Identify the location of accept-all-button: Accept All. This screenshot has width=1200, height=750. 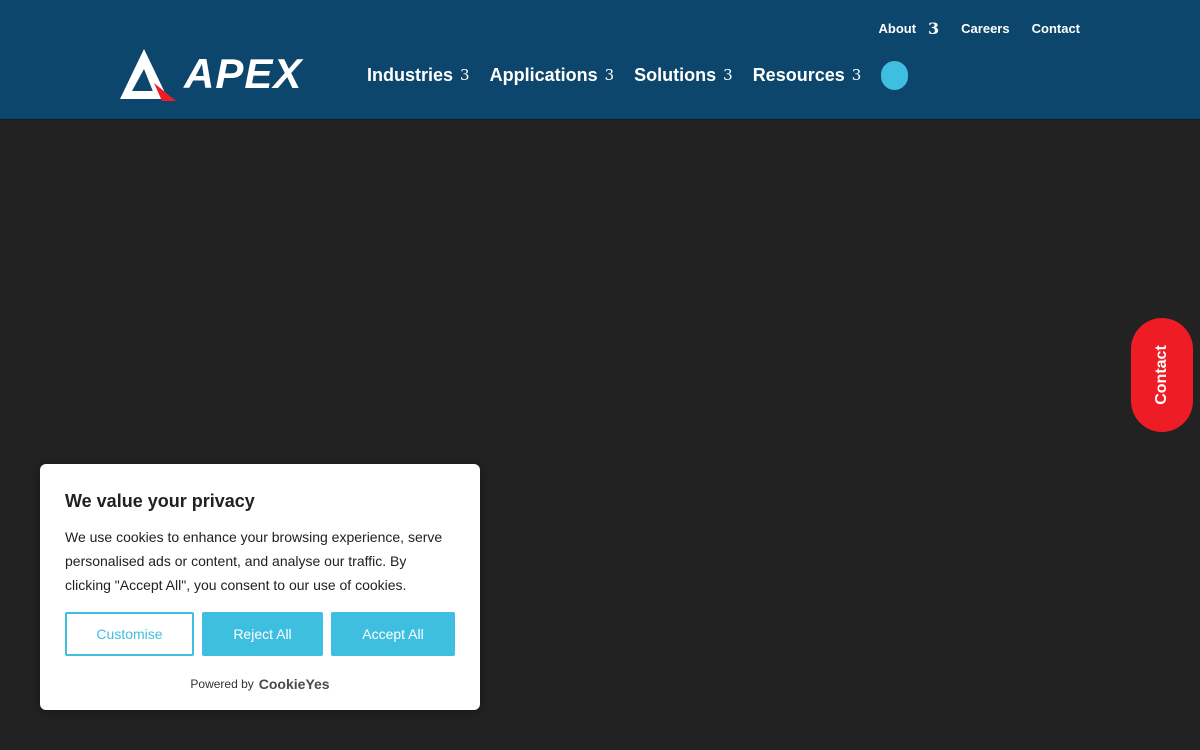
(393, 634).